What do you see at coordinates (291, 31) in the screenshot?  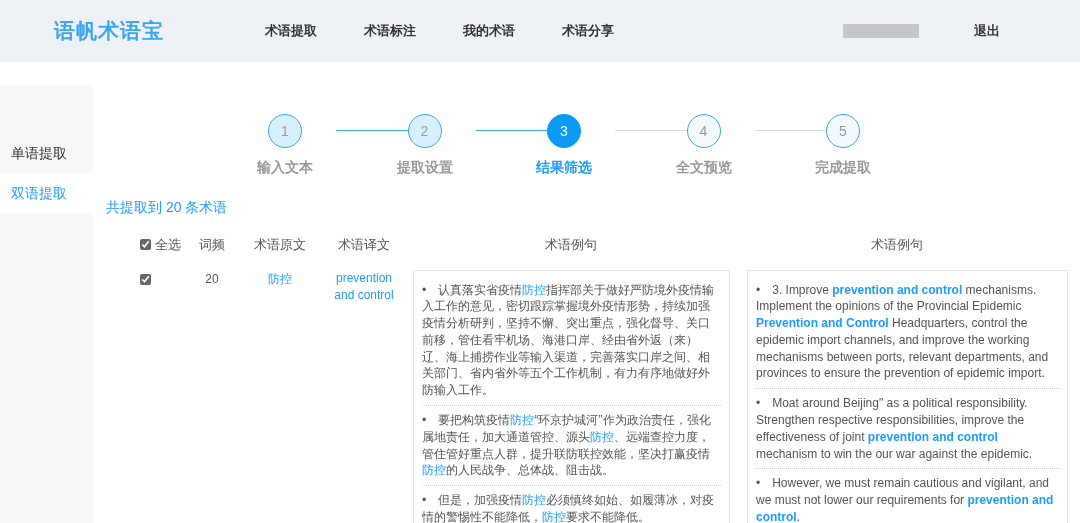 I see `nav-link: 术语提取` at bounding box center [291, 31].